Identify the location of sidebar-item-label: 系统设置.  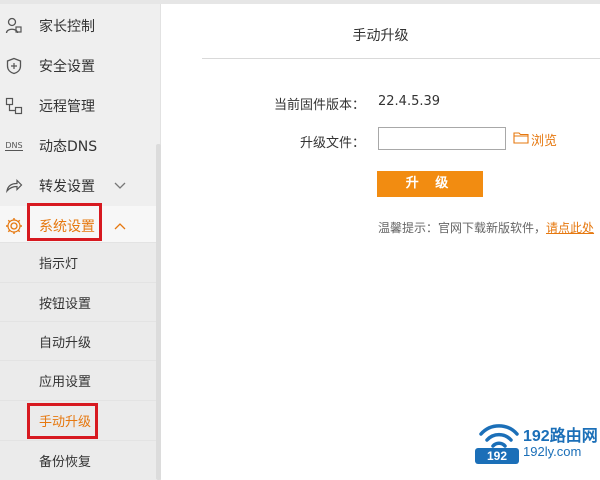
(67, 227).